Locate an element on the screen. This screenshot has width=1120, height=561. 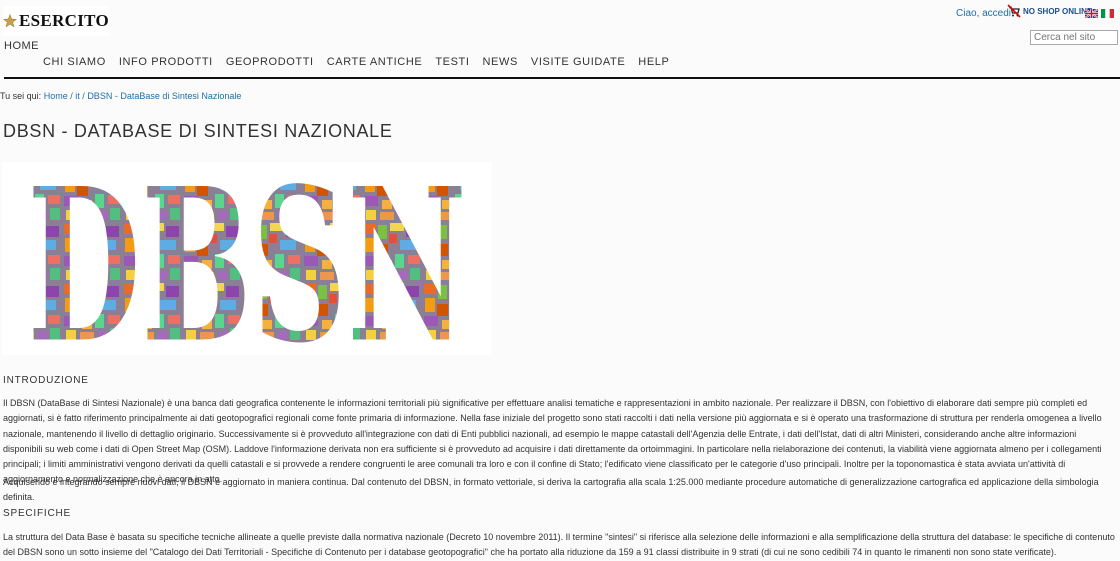
banner-text: DBSN is located at coordinates (247, 258).